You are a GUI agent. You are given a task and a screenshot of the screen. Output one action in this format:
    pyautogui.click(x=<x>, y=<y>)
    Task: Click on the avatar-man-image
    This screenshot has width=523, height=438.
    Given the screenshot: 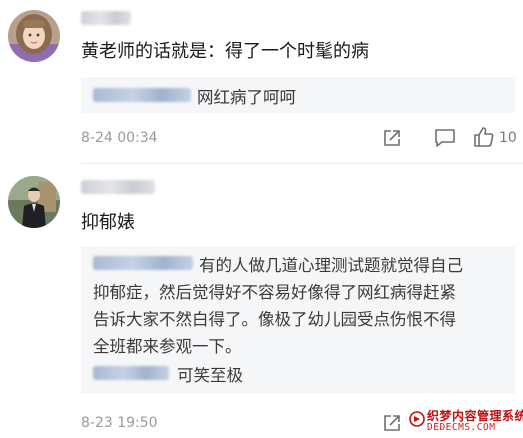 What is the action you would take?
    pyautogui.click(x=34, y=202)
    